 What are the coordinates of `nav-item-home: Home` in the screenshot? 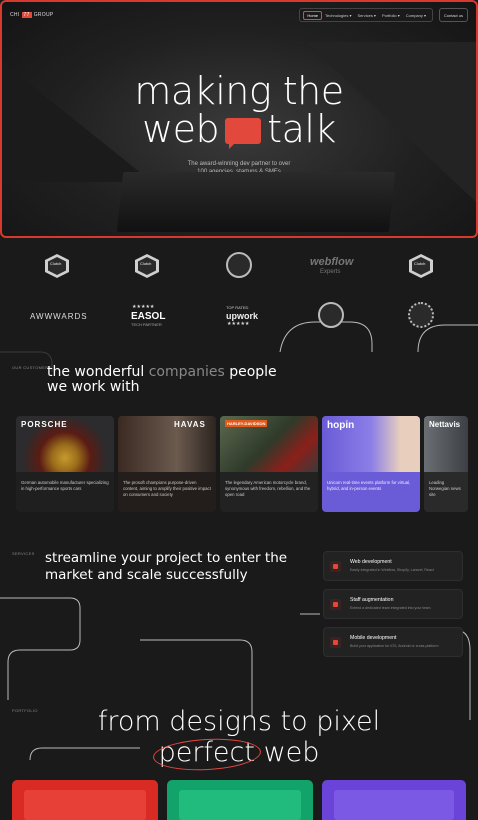 It's located at (313, 15).